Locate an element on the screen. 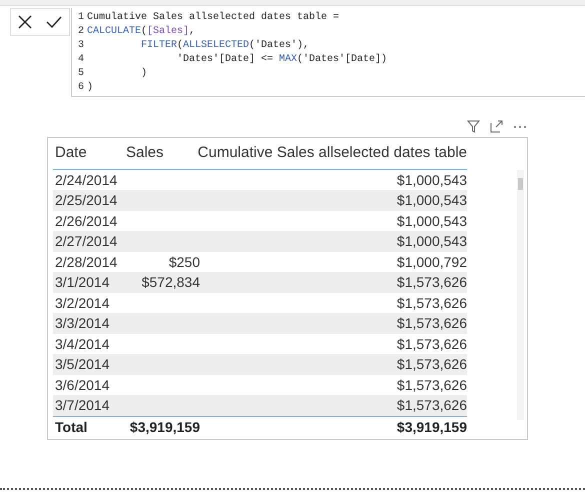  table-cell-text: 3/2/2014 is located at coordinates (82, 303).